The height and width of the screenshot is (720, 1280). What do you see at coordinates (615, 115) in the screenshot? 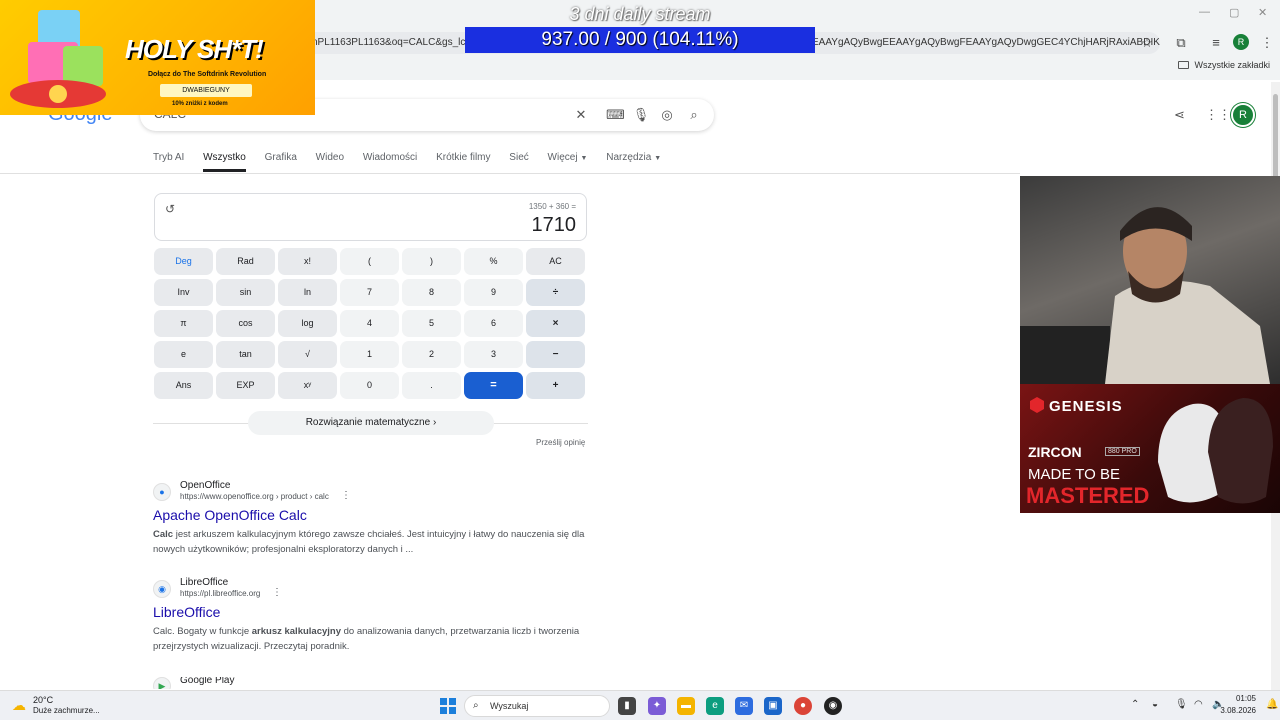
I see `keyboard-icon: ⌨` at bounding box center [615, 115].